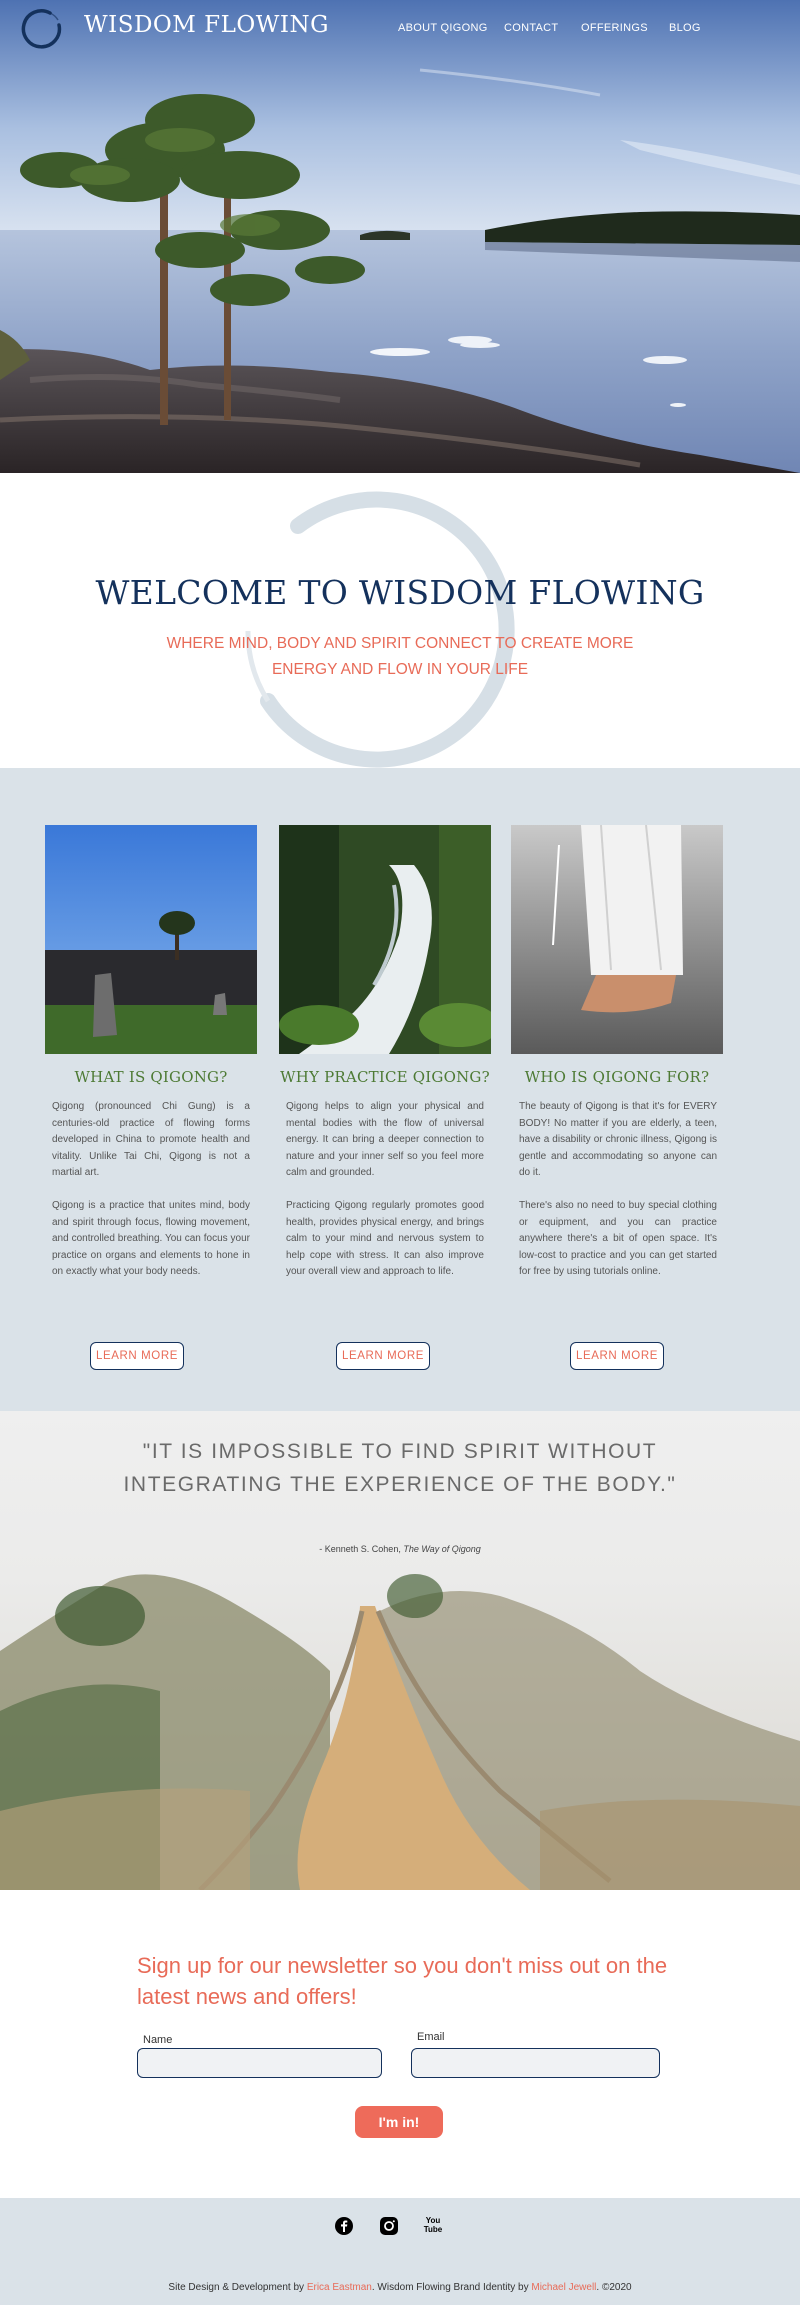  What do you see at coordinates (389, 2226) in the screenshot?
I see `instagram-icon` at bounding box center [389, 2226].